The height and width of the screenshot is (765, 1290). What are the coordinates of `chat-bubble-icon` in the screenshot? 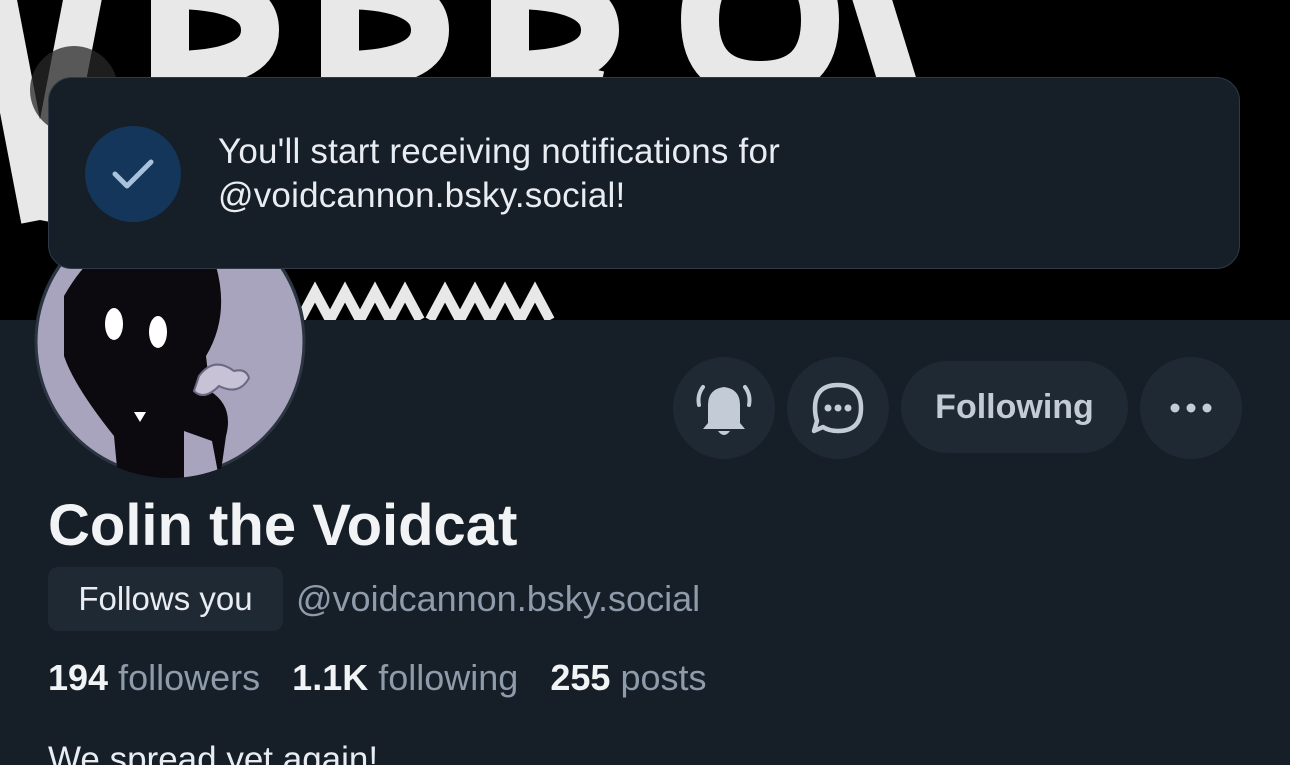 It's located at (837, 408).